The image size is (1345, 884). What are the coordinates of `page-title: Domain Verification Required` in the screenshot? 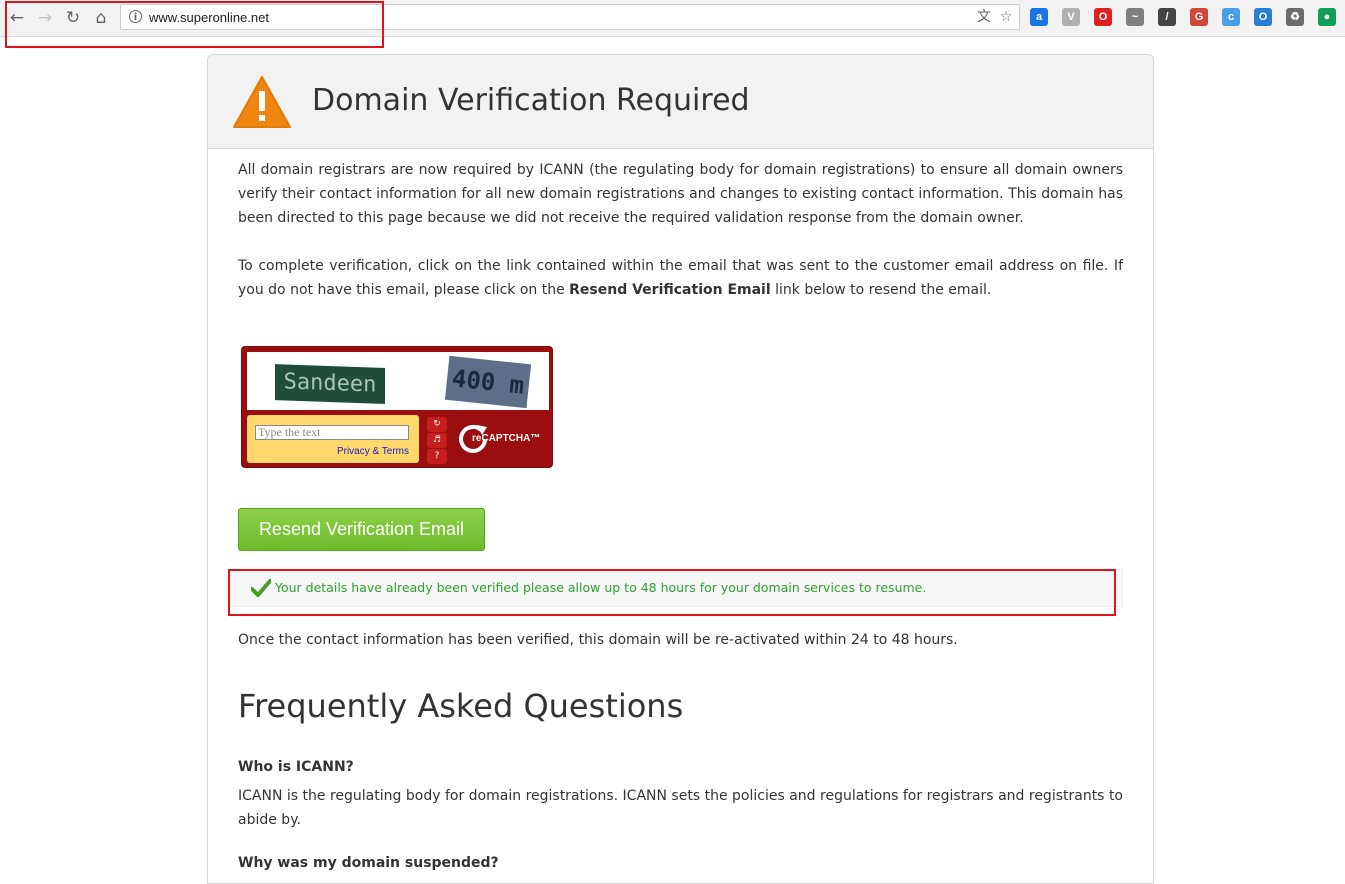 It's located at (531, 100).